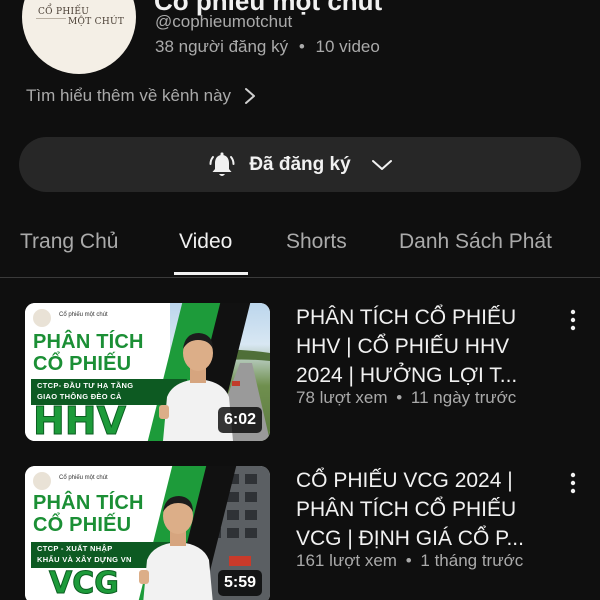  Describe the element at coordinates (79, 420) in the screenshot. I see `thumbnail-ticker: HHV` at that location.